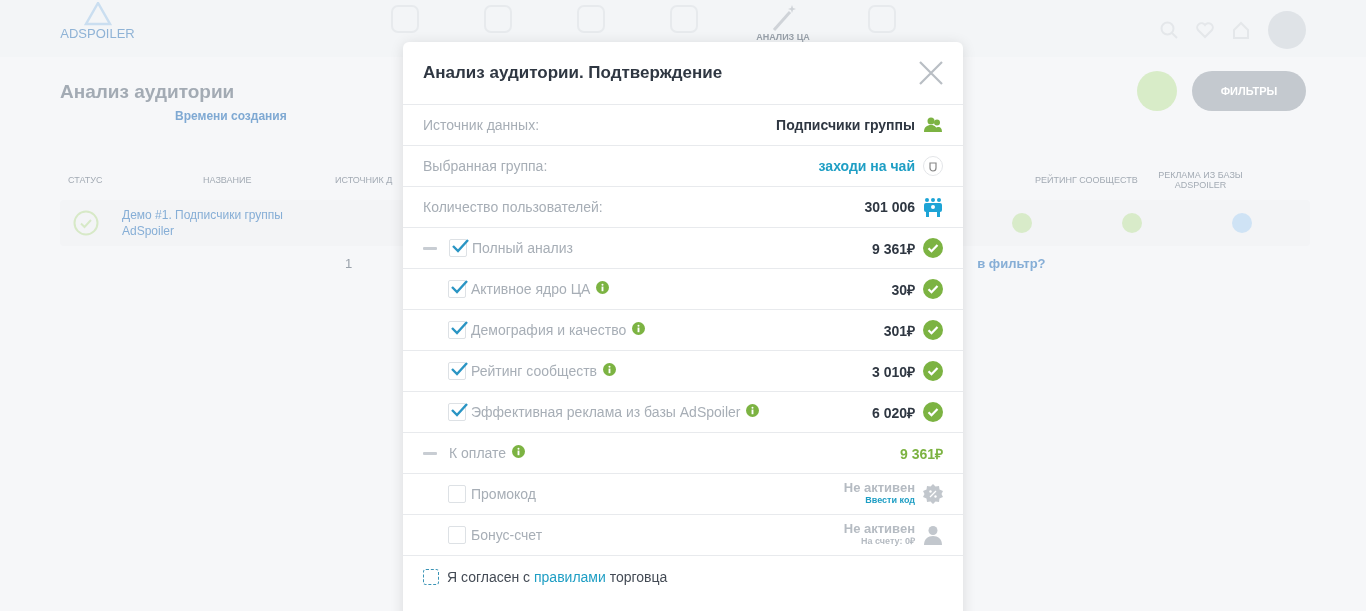 This screenshot has height=611, width=1366. What do you see at coordinates (86, 223) in the screenshot?
I see `status-check-icon` at bounding box center [86, 223].